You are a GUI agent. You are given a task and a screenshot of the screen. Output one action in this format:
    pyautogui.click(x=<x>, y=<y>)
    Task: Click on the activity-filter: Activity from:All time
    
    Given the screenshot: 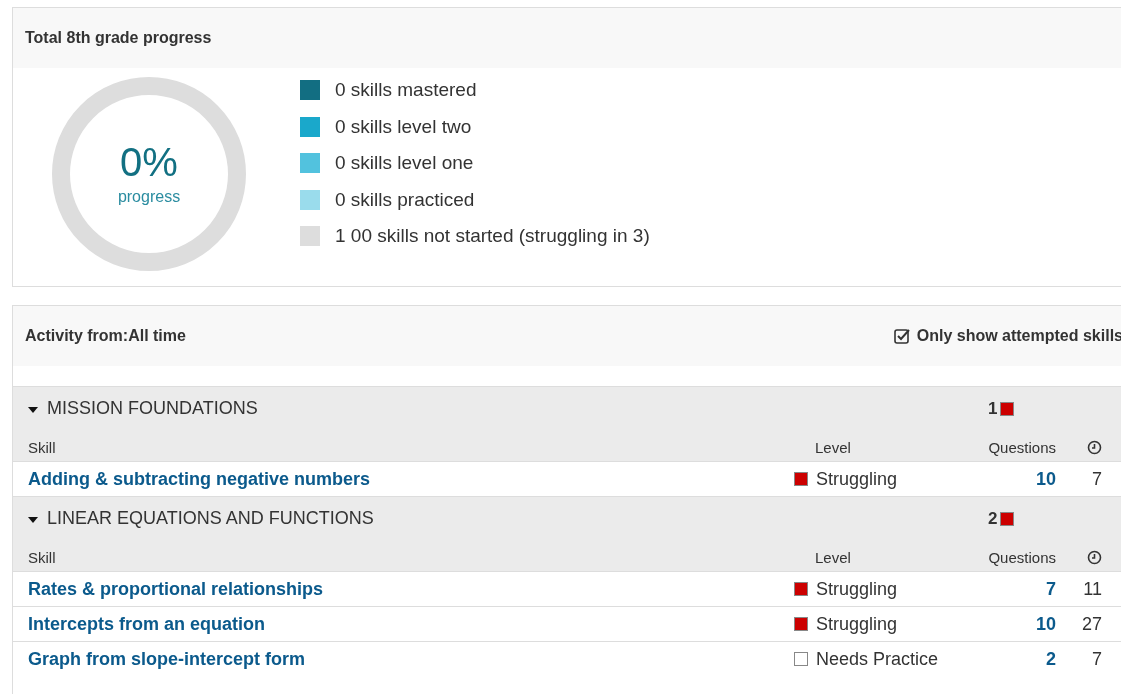 What is the action you would take?
    pyautogui.click(x=105, y=336)
    